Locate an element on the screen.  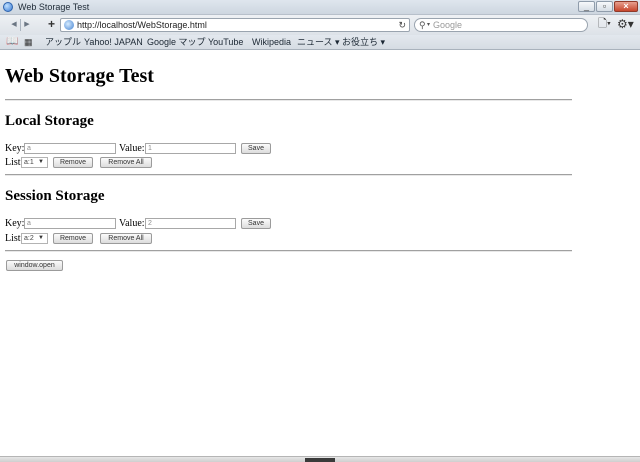
session-save-button: Save is located at coordinates (256, 223).